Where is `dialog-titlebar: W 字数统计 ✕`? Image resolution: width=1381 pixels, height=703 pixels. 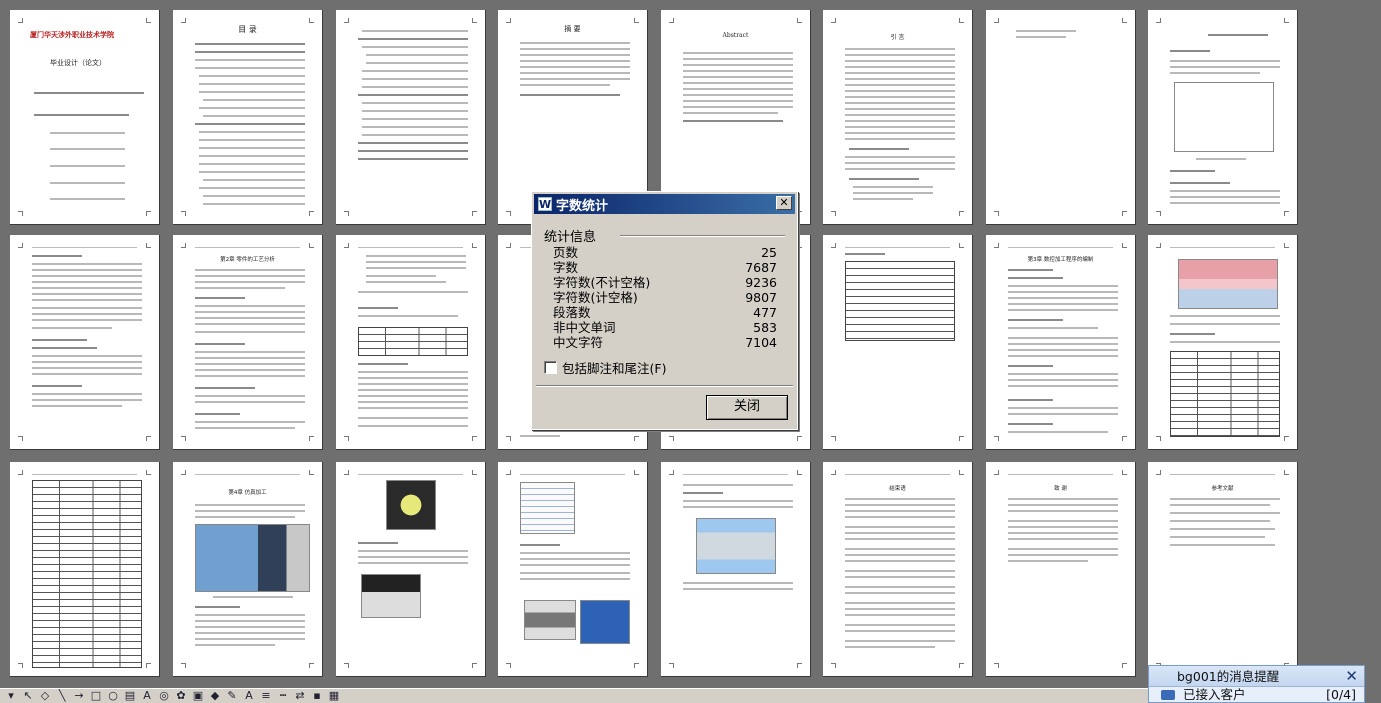
dialog-titlebar: W 字数统计 ✕ is located at coordinates (664, 204).